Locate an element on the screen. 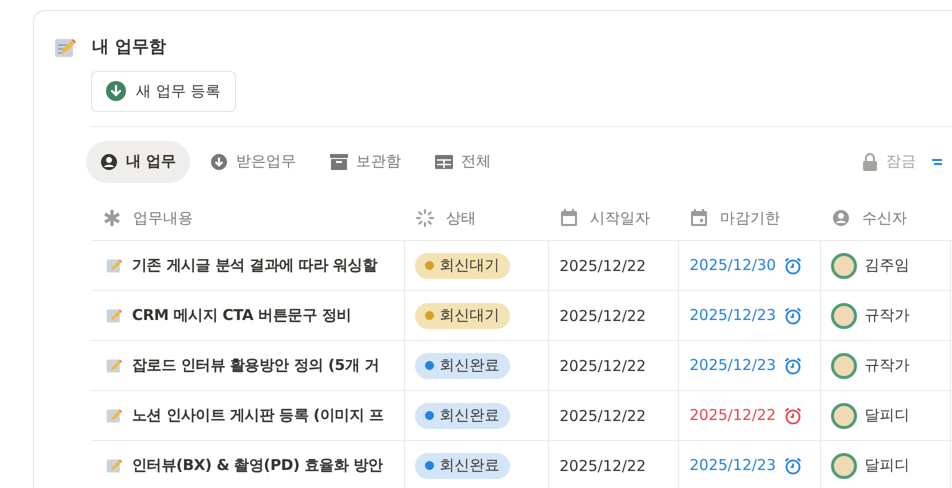 This screenshot has height=488, width=952. lock-icon is located at coordinates (870, 161).